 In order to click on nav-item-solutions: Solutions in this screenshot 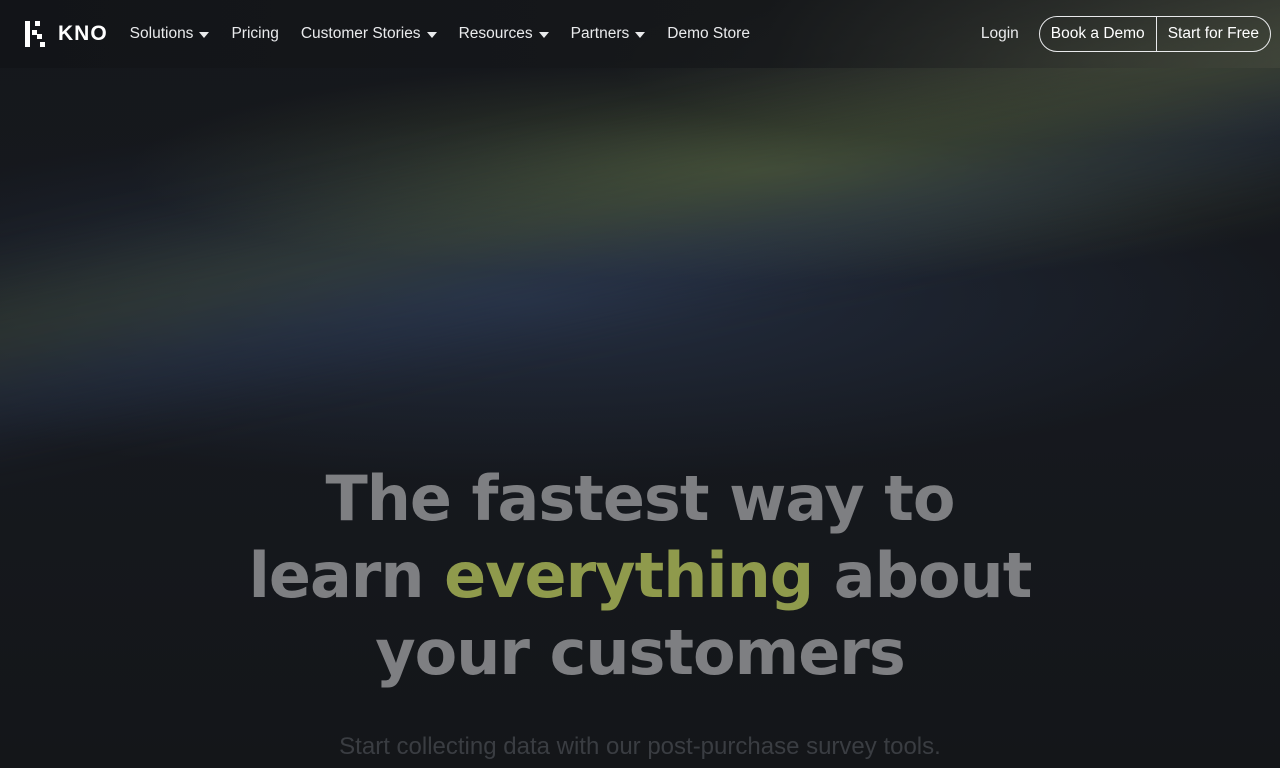, I will do `click(170, 34)`.